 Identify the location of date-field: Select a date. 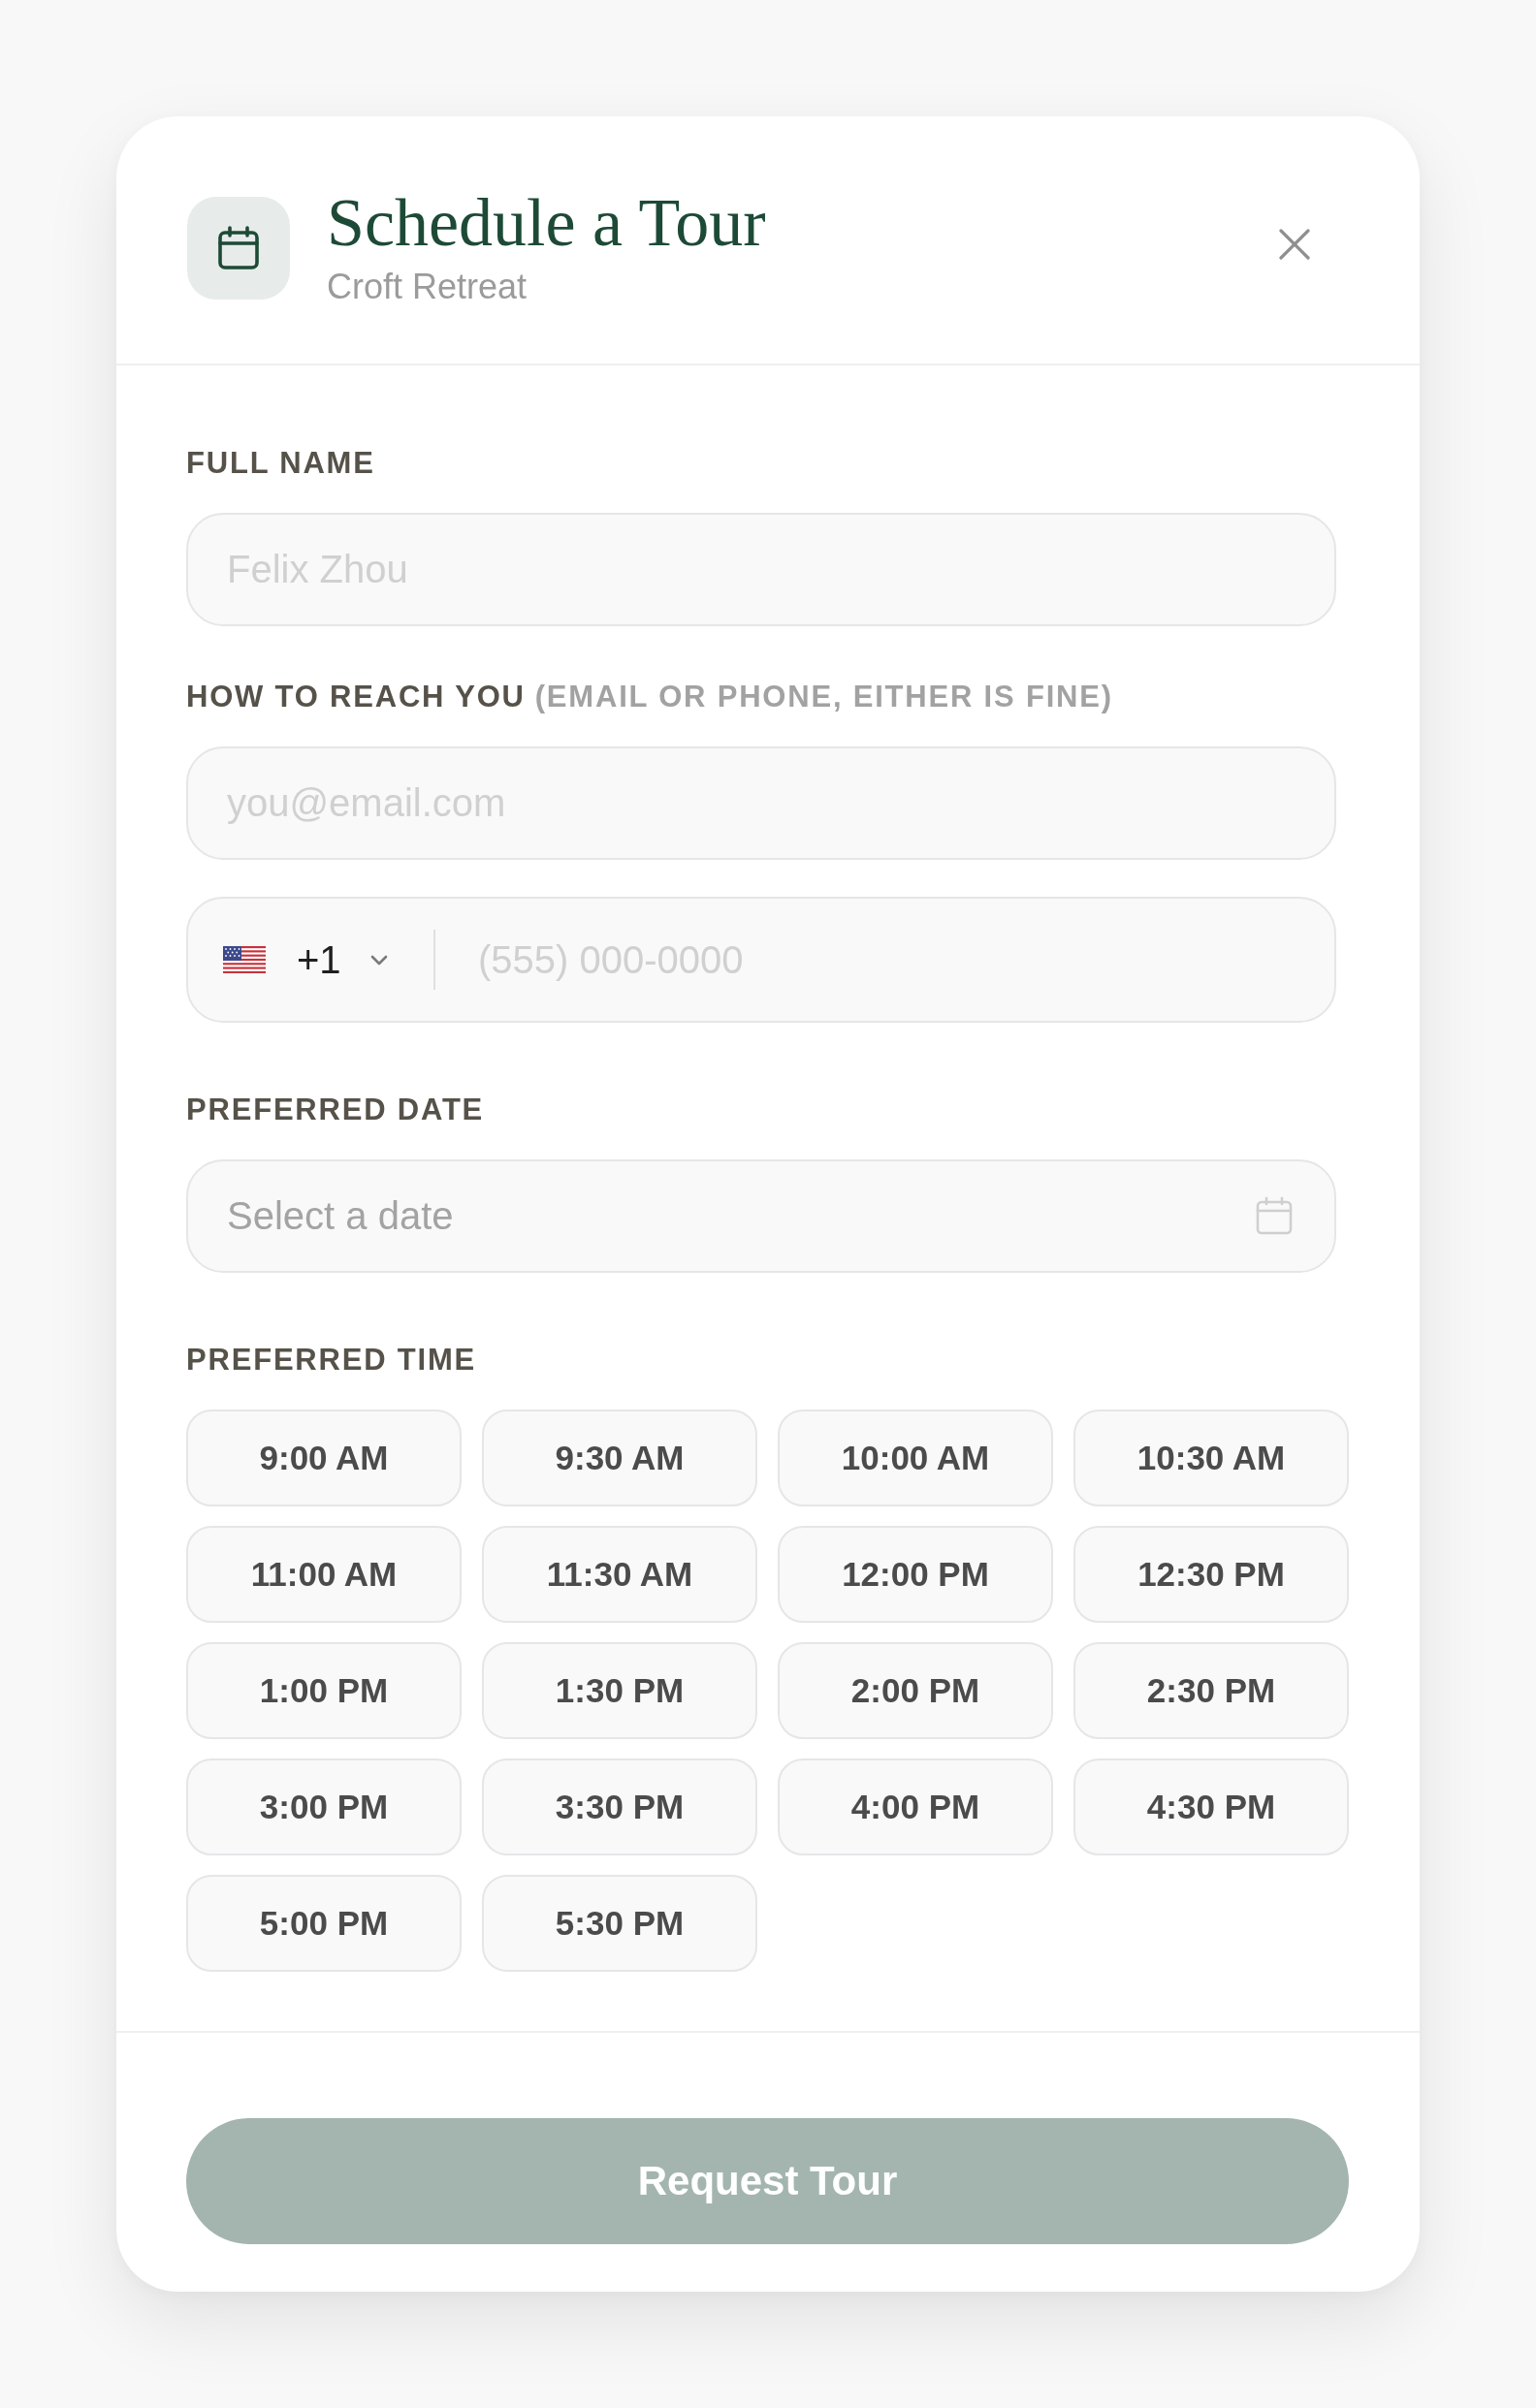
(761, 1216).